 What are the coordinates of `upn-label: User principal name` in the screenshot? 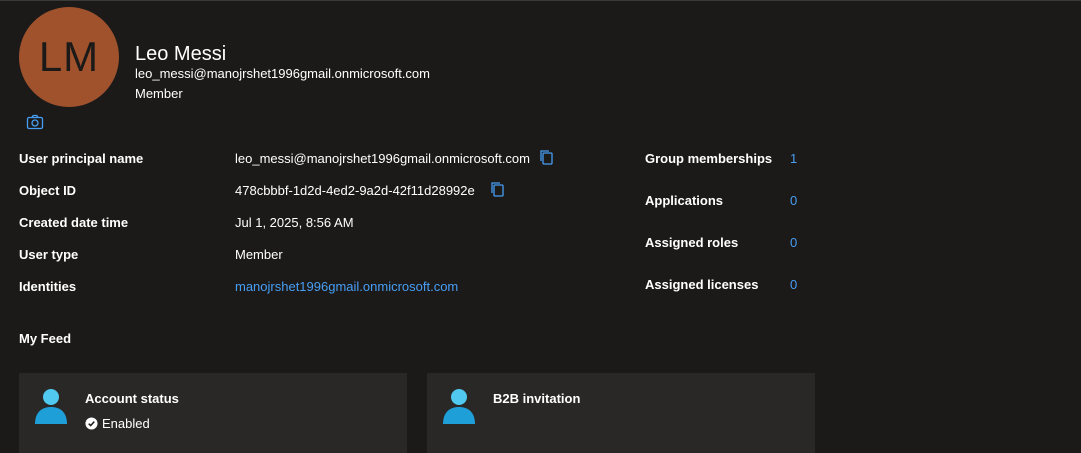 It's located at (81, 158).